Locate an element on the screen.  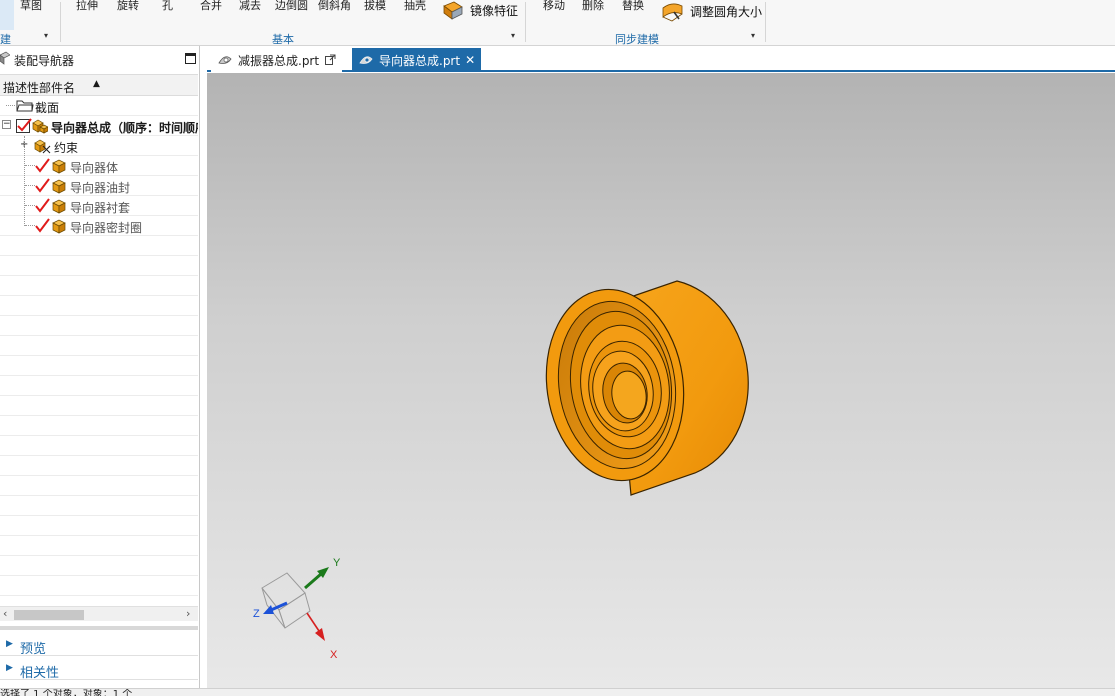
part-file-icon is located at coordinates (366, 60).